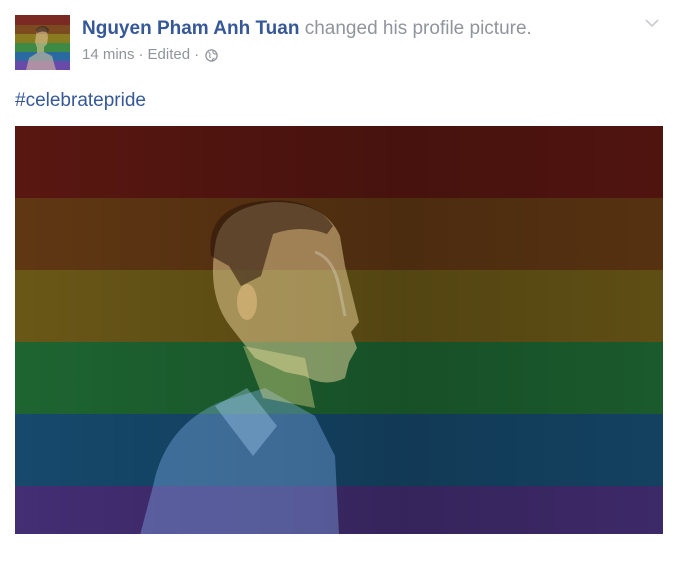 Image resolution: width=680 pixels, height=574 pixels. I want to click on post-meta: 14 mins · Edited ·, so click(361, 55).